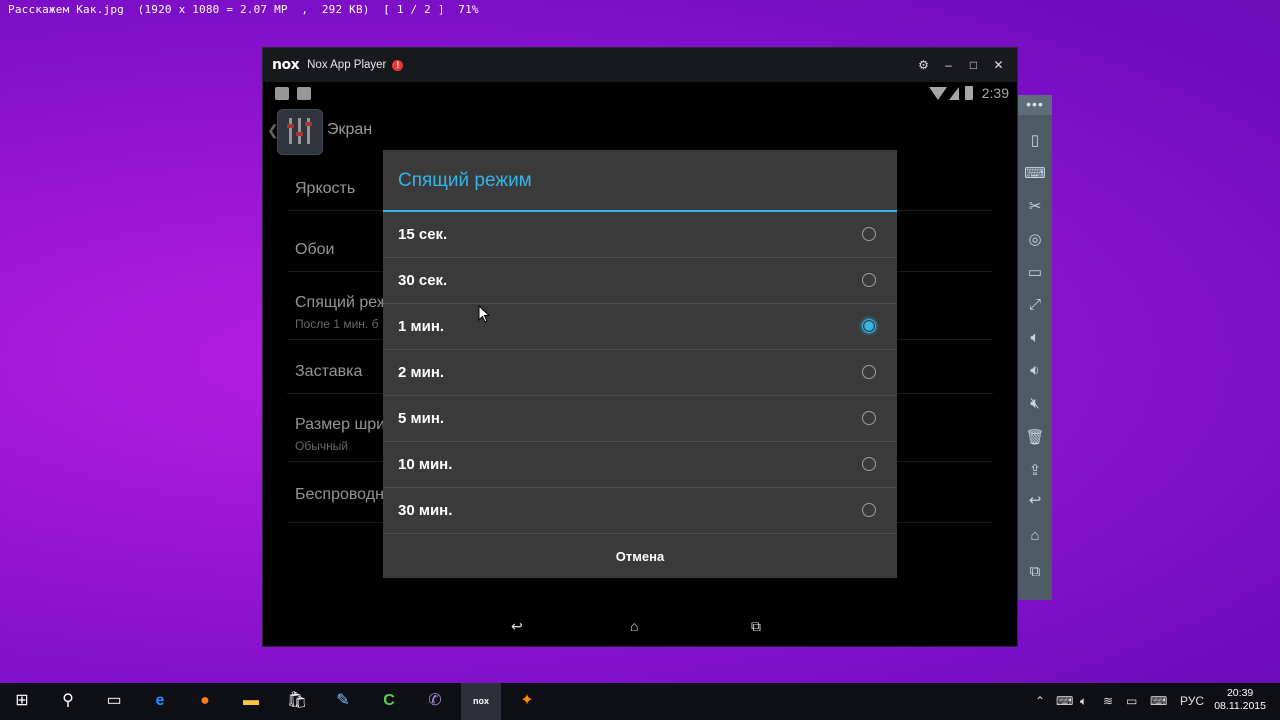 Image resolution: width=1280 pixels, height=720 pixels. I want to click on location-icon: ◎, so click(1035, 239).